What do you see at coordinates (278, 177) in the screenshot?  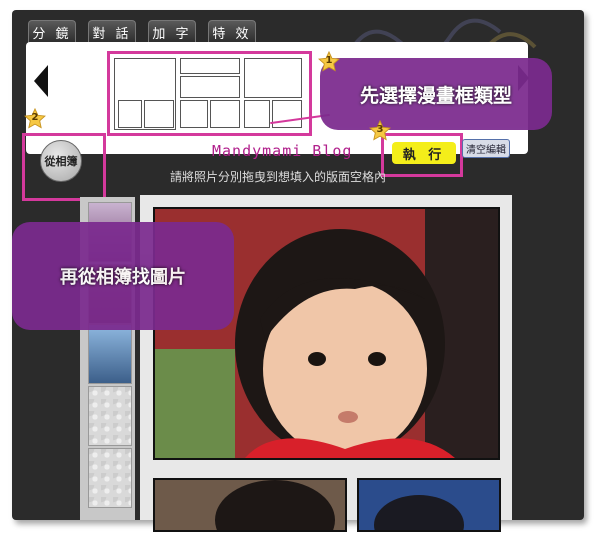 I see `instruction-text: 請將照片分別拖曳到想填入的版面空格內` at bounding box center [278, 177].